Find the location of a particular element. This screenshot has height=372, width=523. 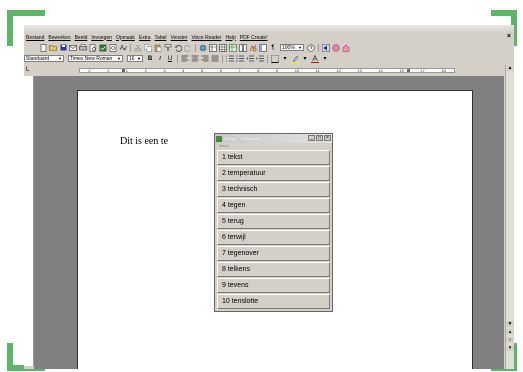

minimize-icon: _ is located at coordinates (311, 138).